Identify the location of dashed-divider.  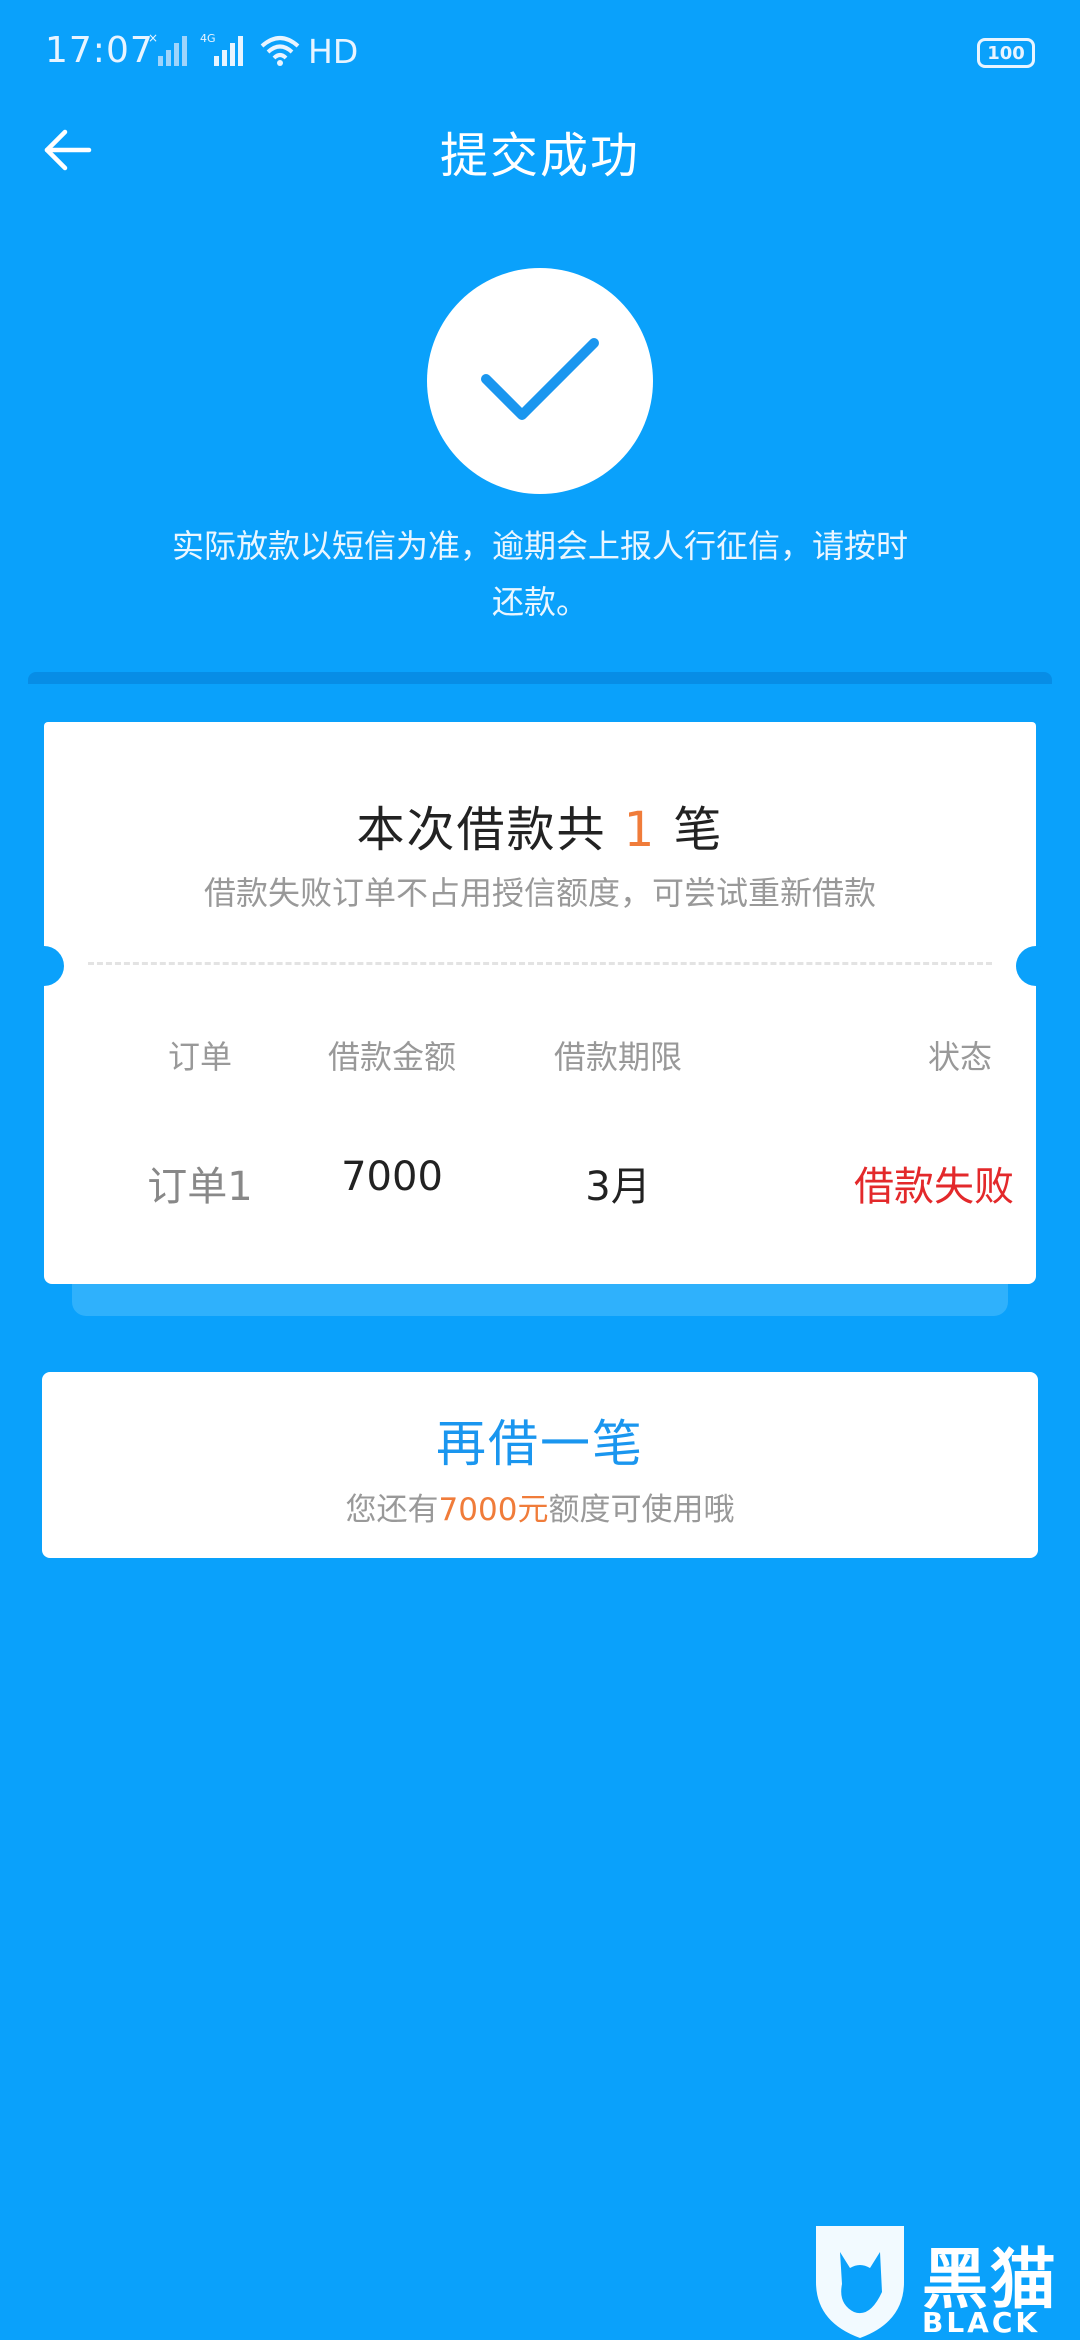
(540, 963).